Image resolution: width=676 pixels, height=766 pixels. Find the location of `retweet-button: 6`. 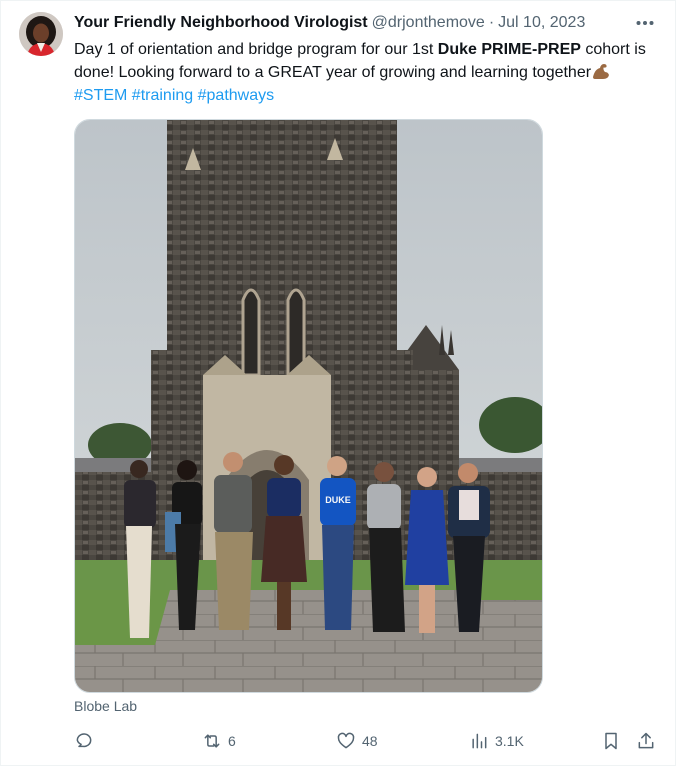

retweet-button: 6 is located at coordinates (219, 741).